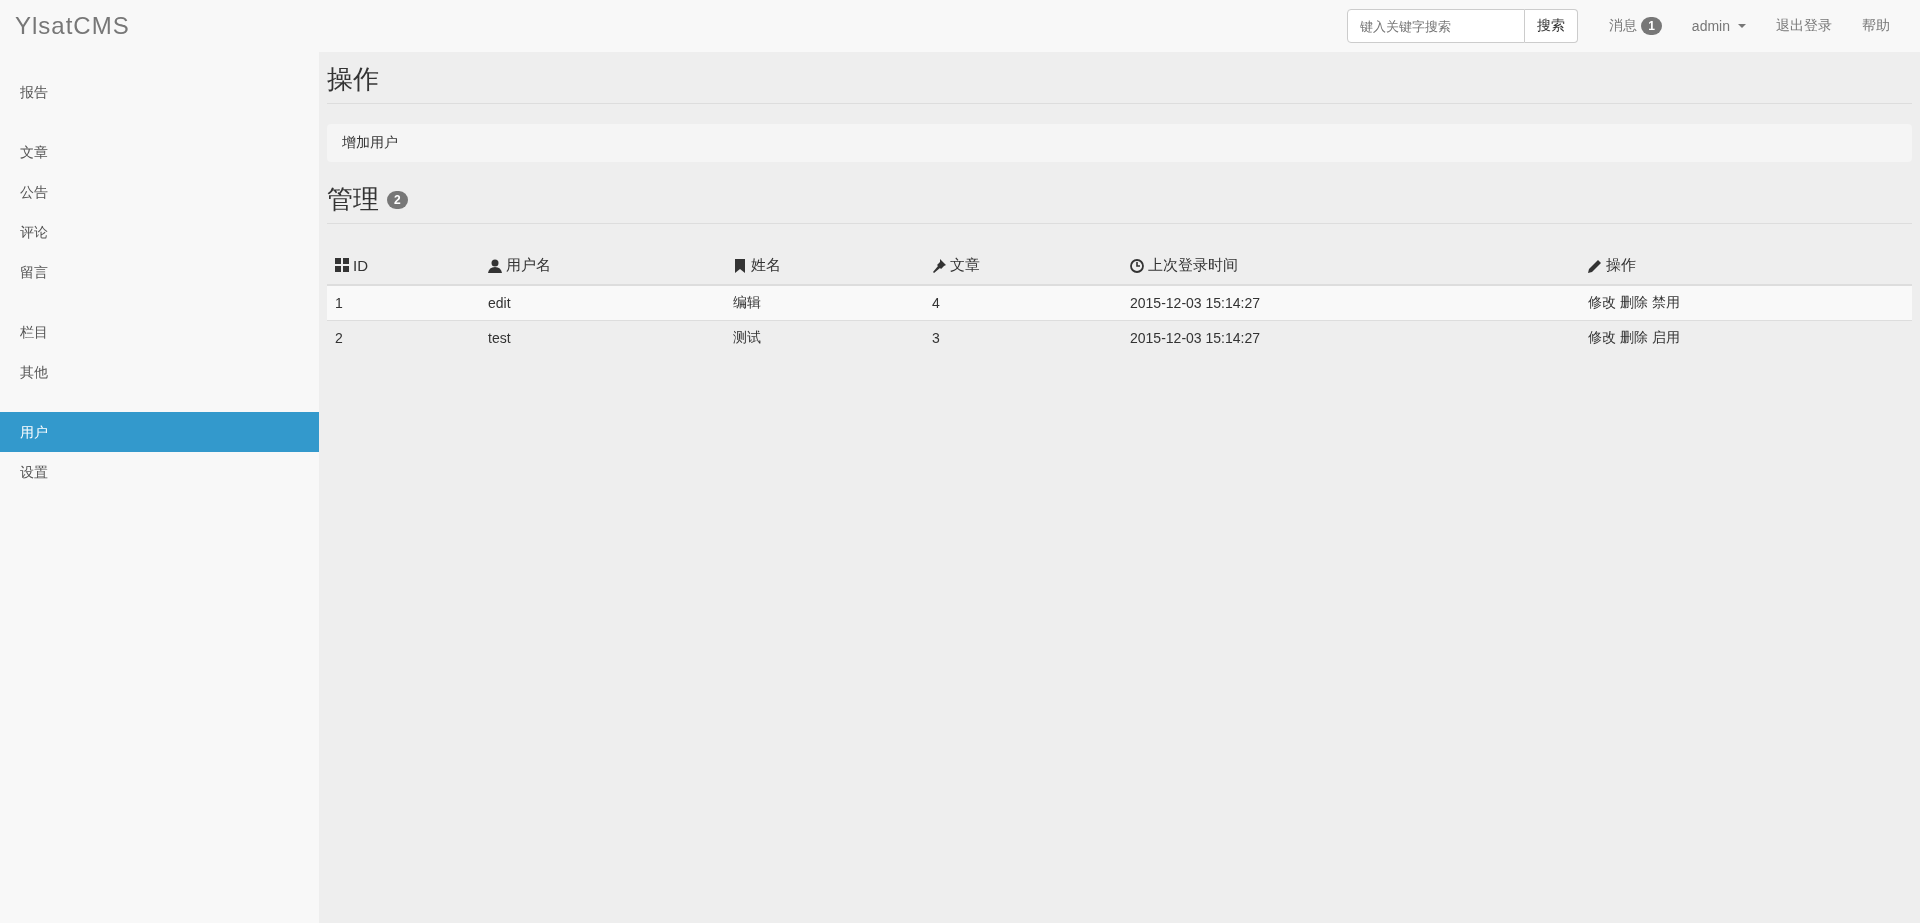  I want to click on count-badge: 2, so click(397, 199).